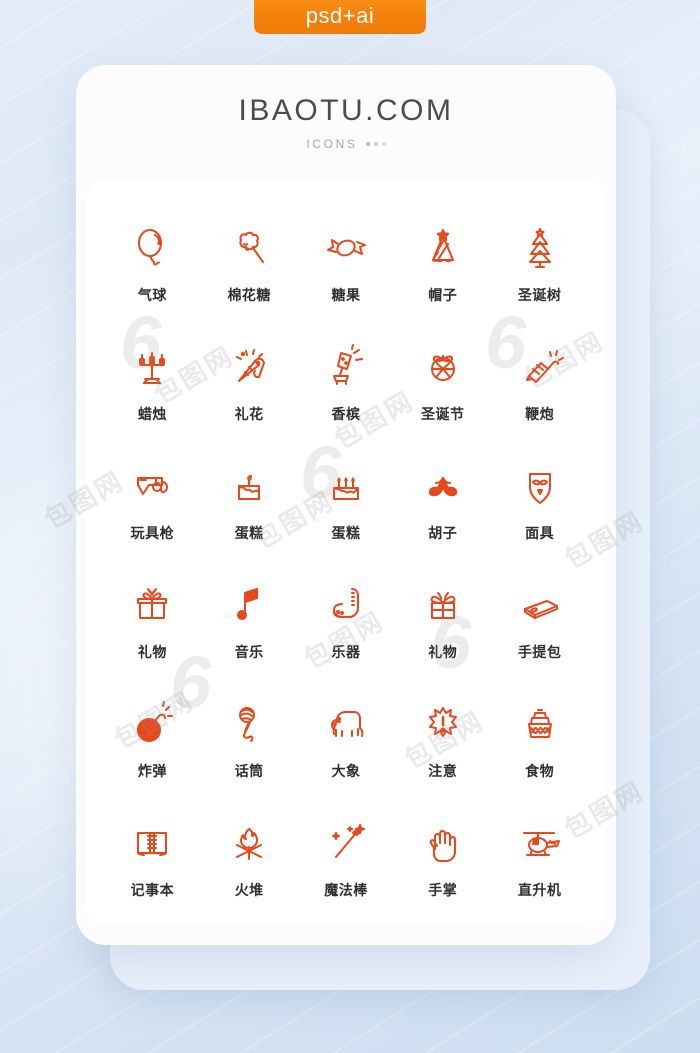 Image resolution: width=700 pixels, height=1053 pixels. Describe the element at coordinates (539, 295) in the screenshot. I see `icon-label: 圣诞树` at that location.